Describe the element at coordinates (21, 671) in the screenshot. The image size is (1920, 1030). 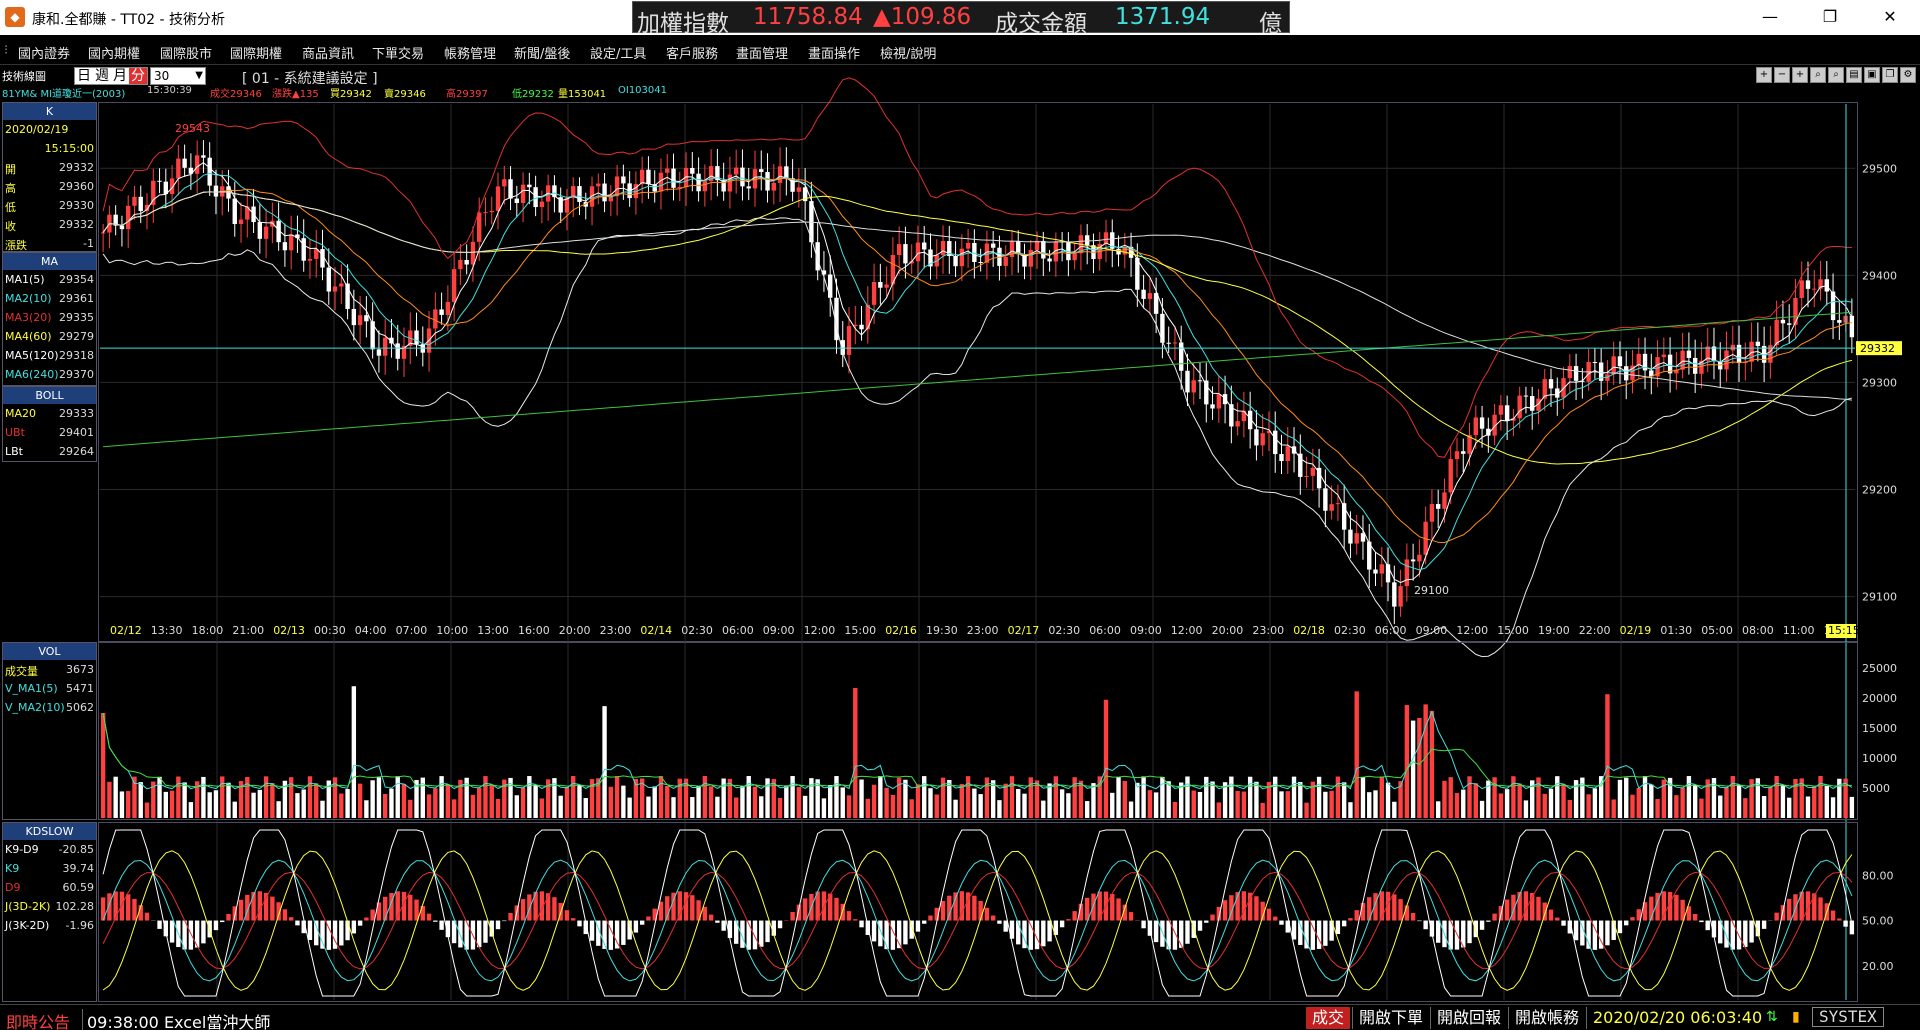
I see `vol-label: 成交量` at that location.